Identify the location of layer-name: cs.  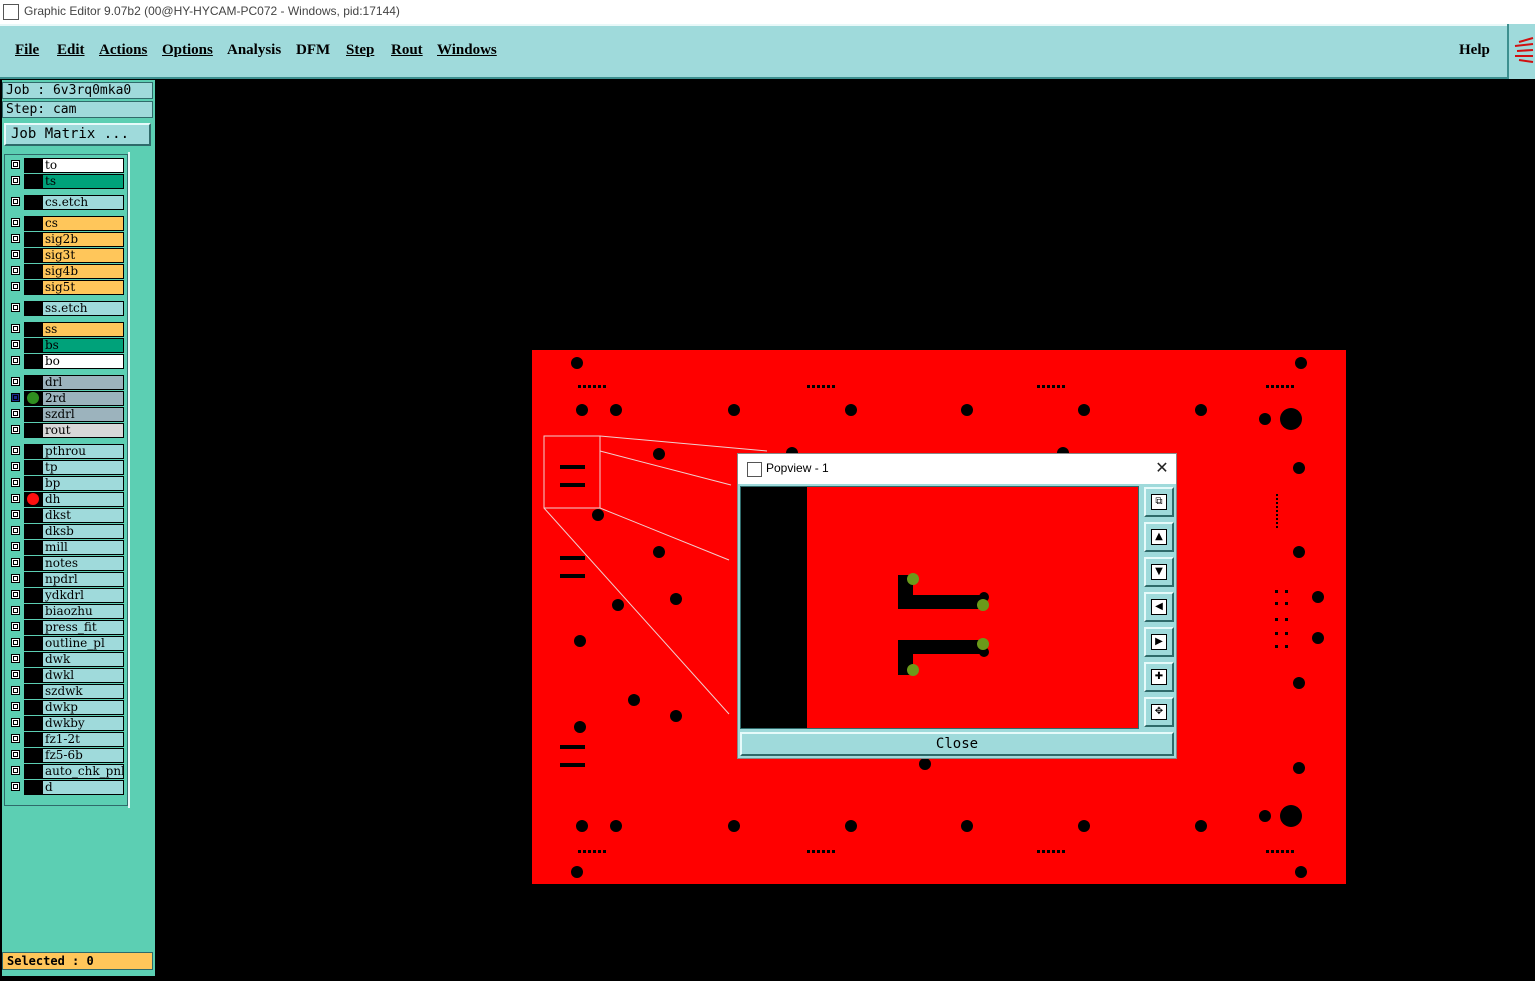
(83, 223).